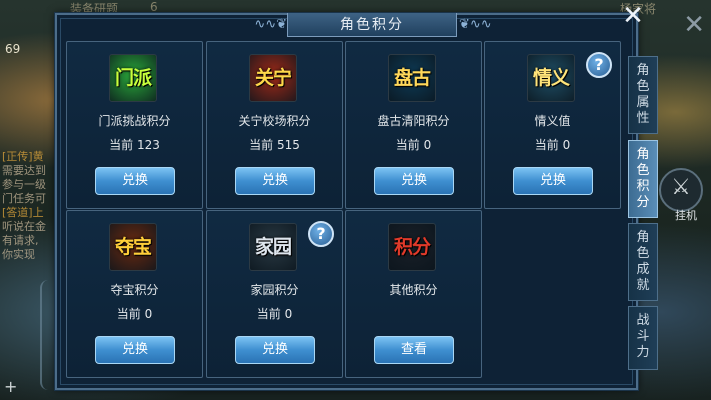 The height and width of the screenshot is (400, 711). What do you see at coordinates (24, 184) in the screenshot?
I see `chat-line: 参与一级` at bounding box center [24, 184].